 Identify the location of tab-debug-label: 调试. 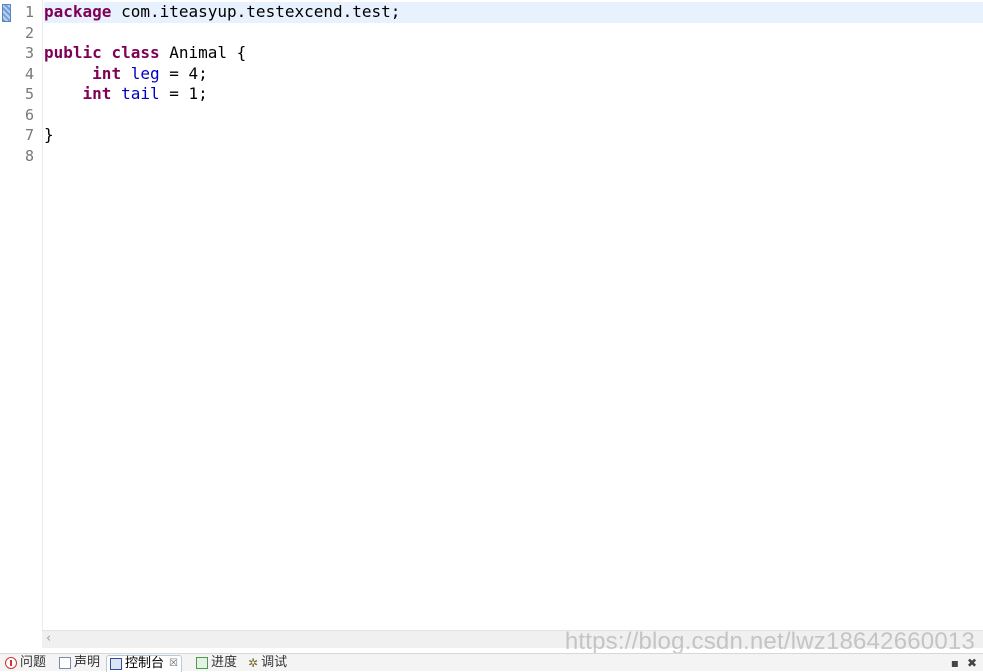
(274, 662).